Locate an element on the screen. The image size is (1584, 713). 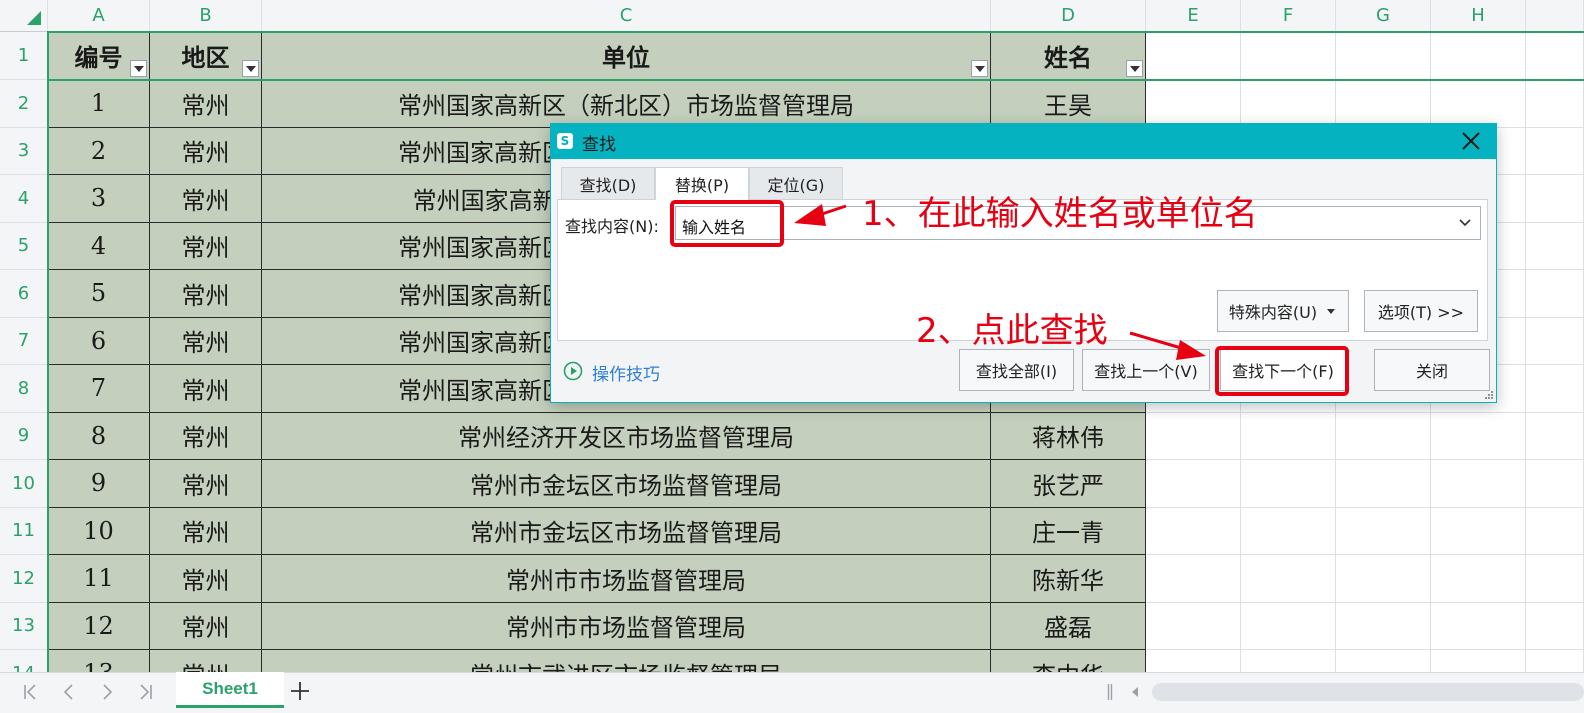
row-header-1: 1 is located at coordinates (24, 56).